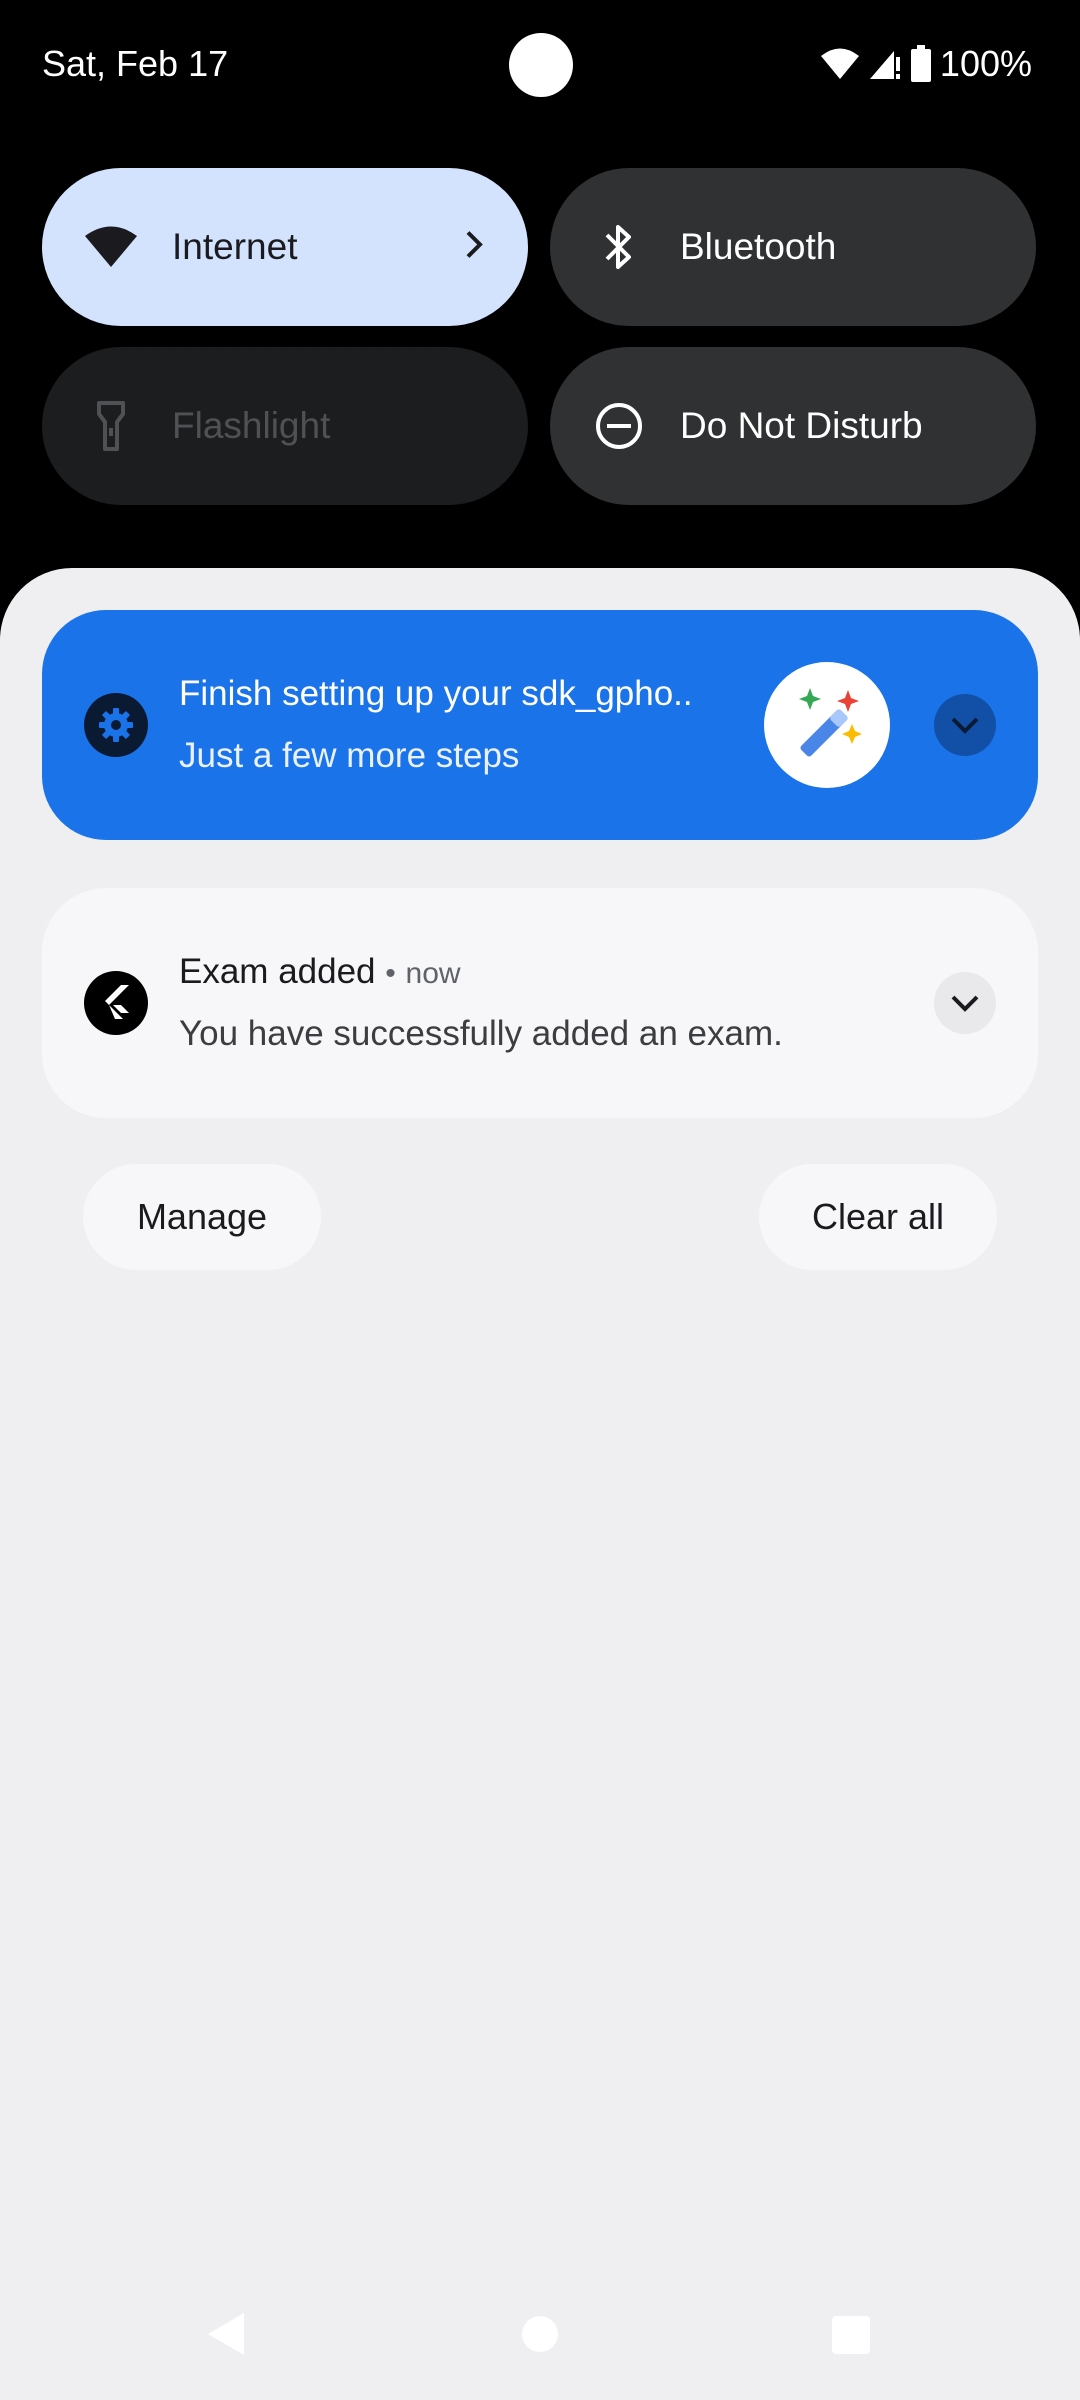 The width and height of the screenshot is (1080, 2400). I want to click on home-button, so click(540, 2334).